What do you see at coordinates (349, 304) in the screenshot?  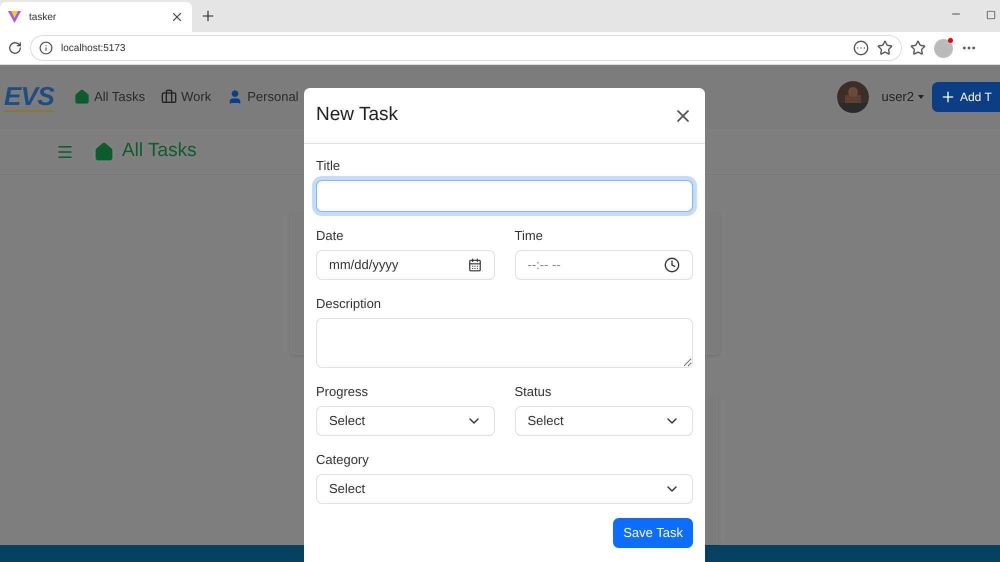 I see `field-label: Description` at bounding box center [349, 304].